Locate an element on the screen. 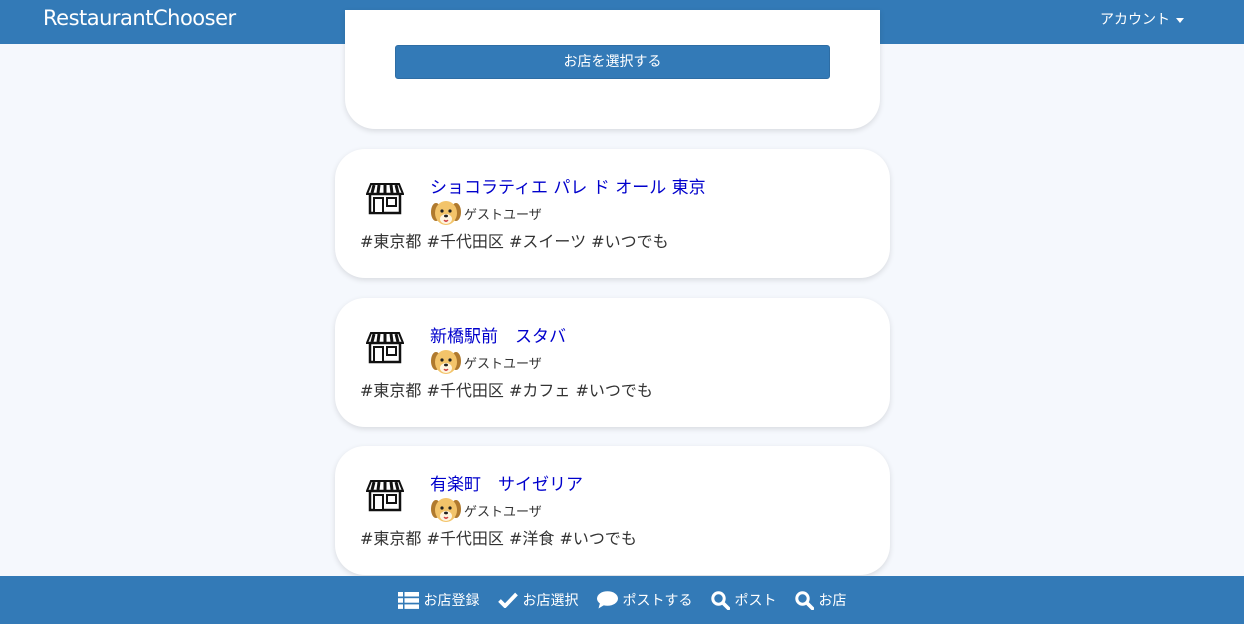 Image resolution: width=1244 pixels, height=624 pixels. nav-post: ポストする is located at coordinates (644, 600).